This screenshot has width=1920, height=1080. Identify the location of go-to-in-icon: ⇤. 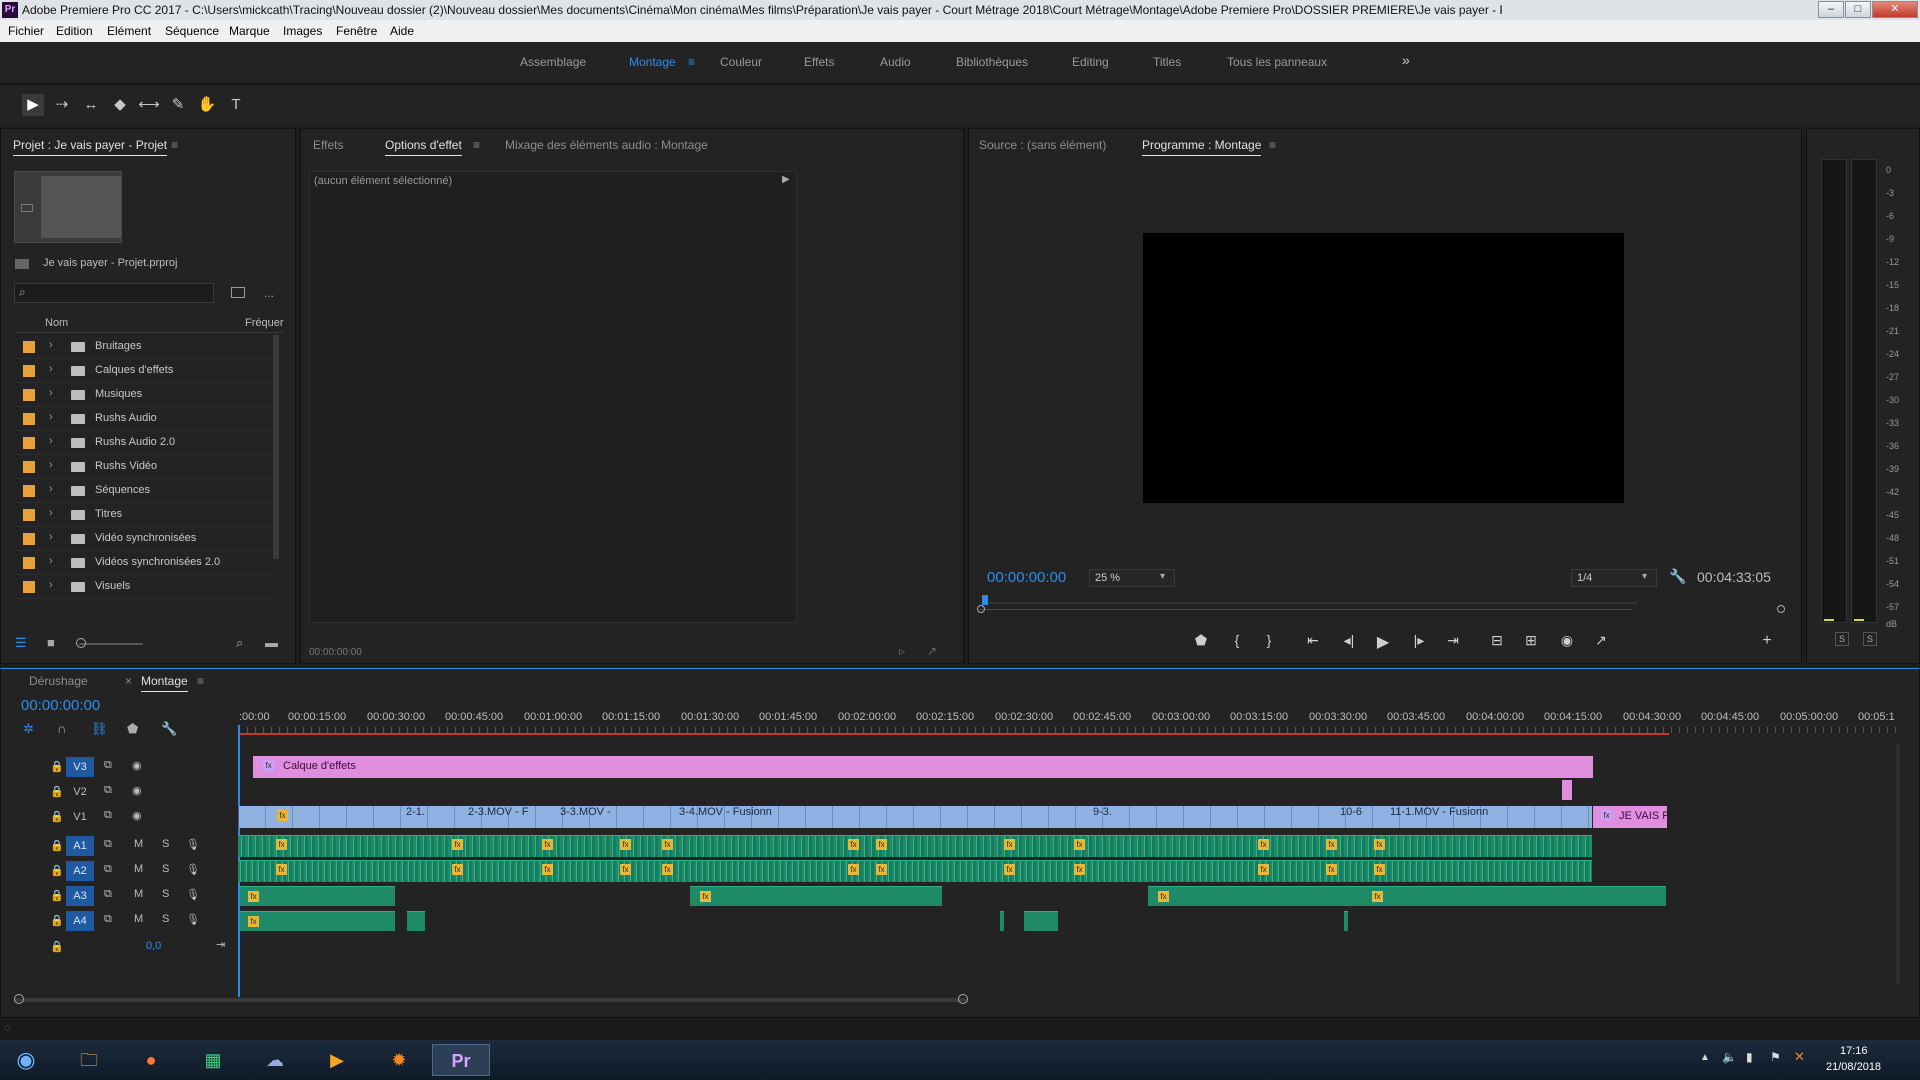
(1313, 640).